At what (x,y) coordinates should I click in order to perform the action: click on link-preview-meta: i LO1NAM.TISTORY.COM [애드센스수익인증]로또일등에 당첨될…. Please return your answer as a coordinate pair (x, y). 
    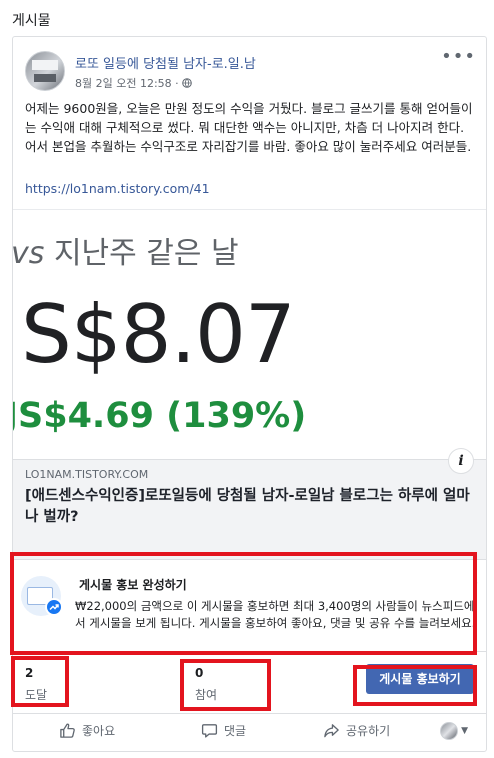
    Looking at the image, I should click on (249, 503).